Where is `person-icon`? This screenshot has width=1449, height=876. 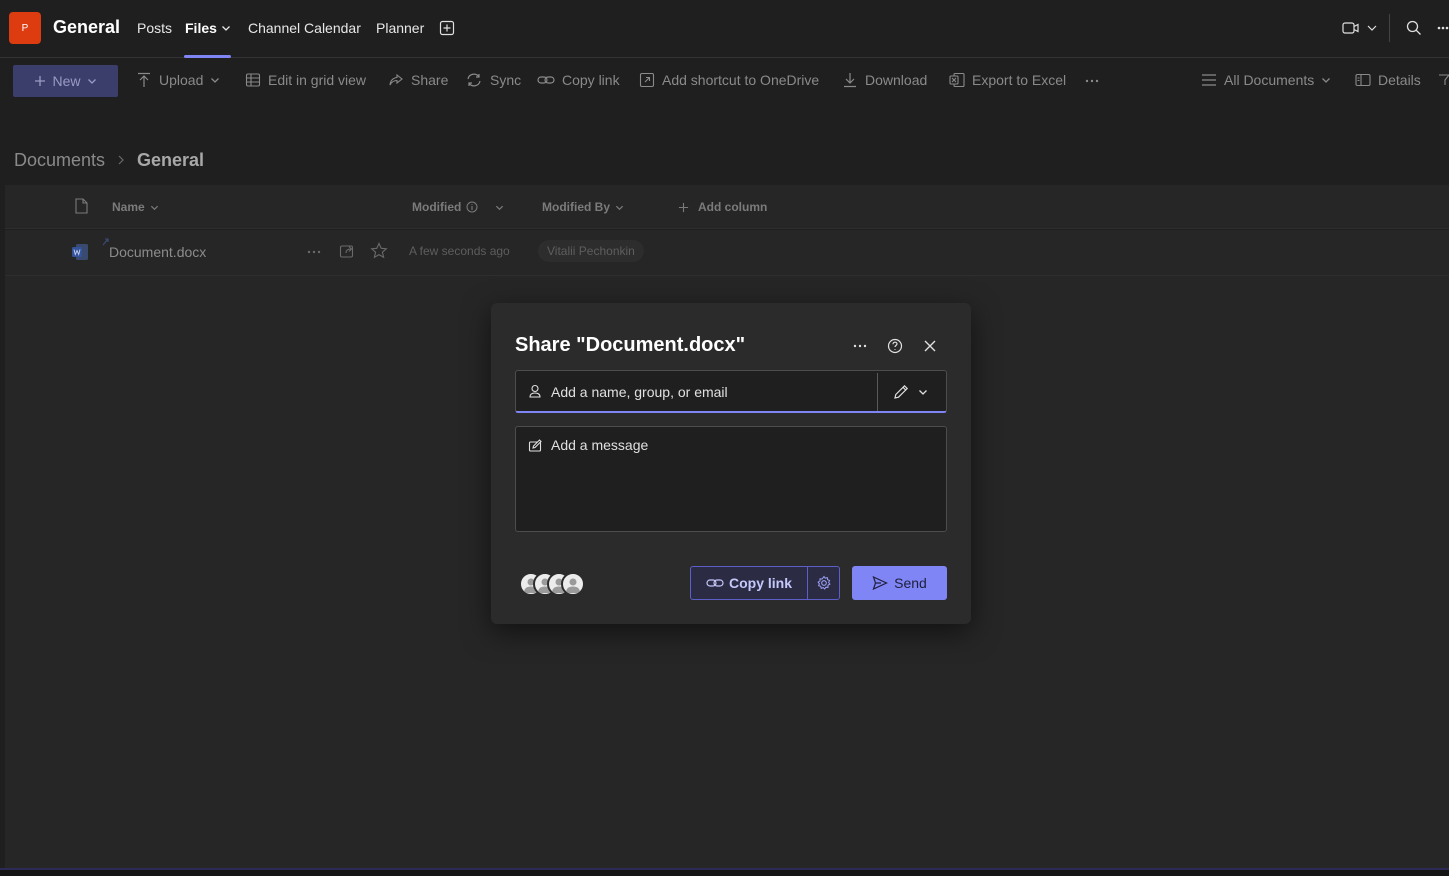 person-icon is located at coordinates (535, 391).